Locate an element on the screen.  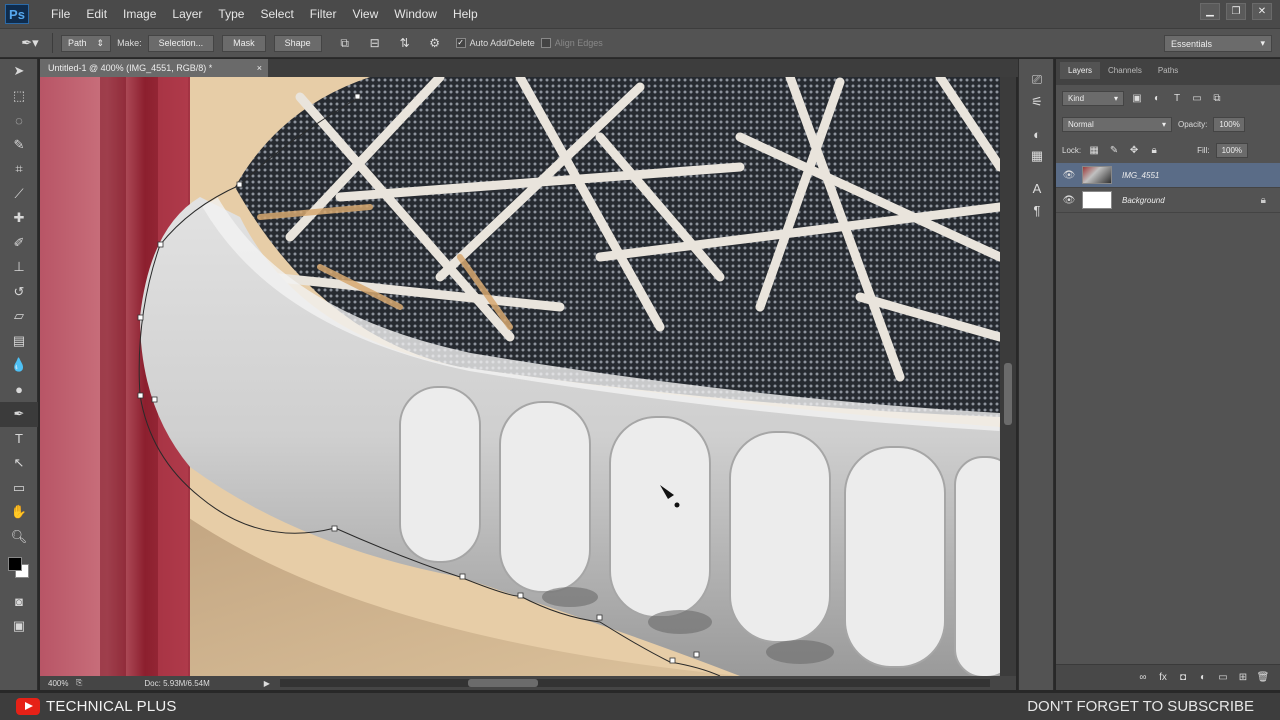
export-icon: ⎘ is located at coordinates (79, 683).